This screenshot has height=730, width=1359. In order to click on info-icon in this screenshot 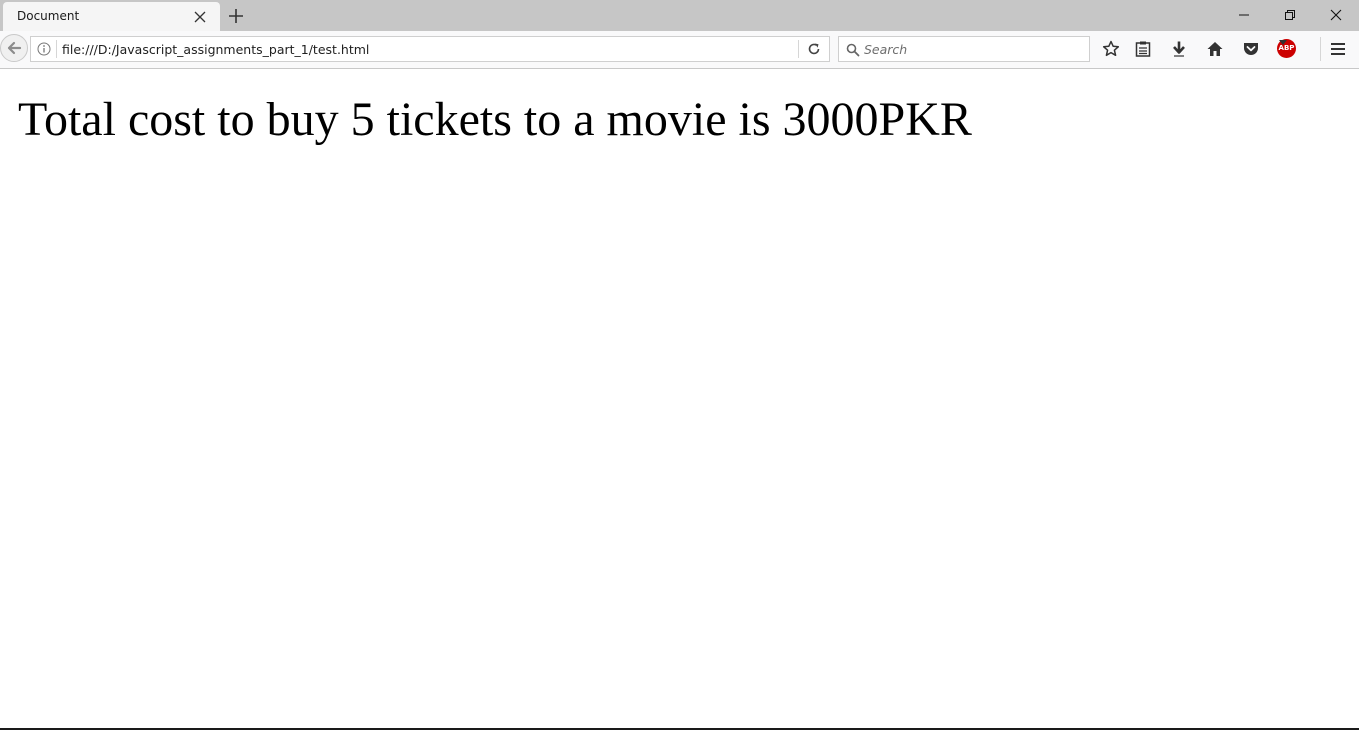, I will do `click(44, 51)`.